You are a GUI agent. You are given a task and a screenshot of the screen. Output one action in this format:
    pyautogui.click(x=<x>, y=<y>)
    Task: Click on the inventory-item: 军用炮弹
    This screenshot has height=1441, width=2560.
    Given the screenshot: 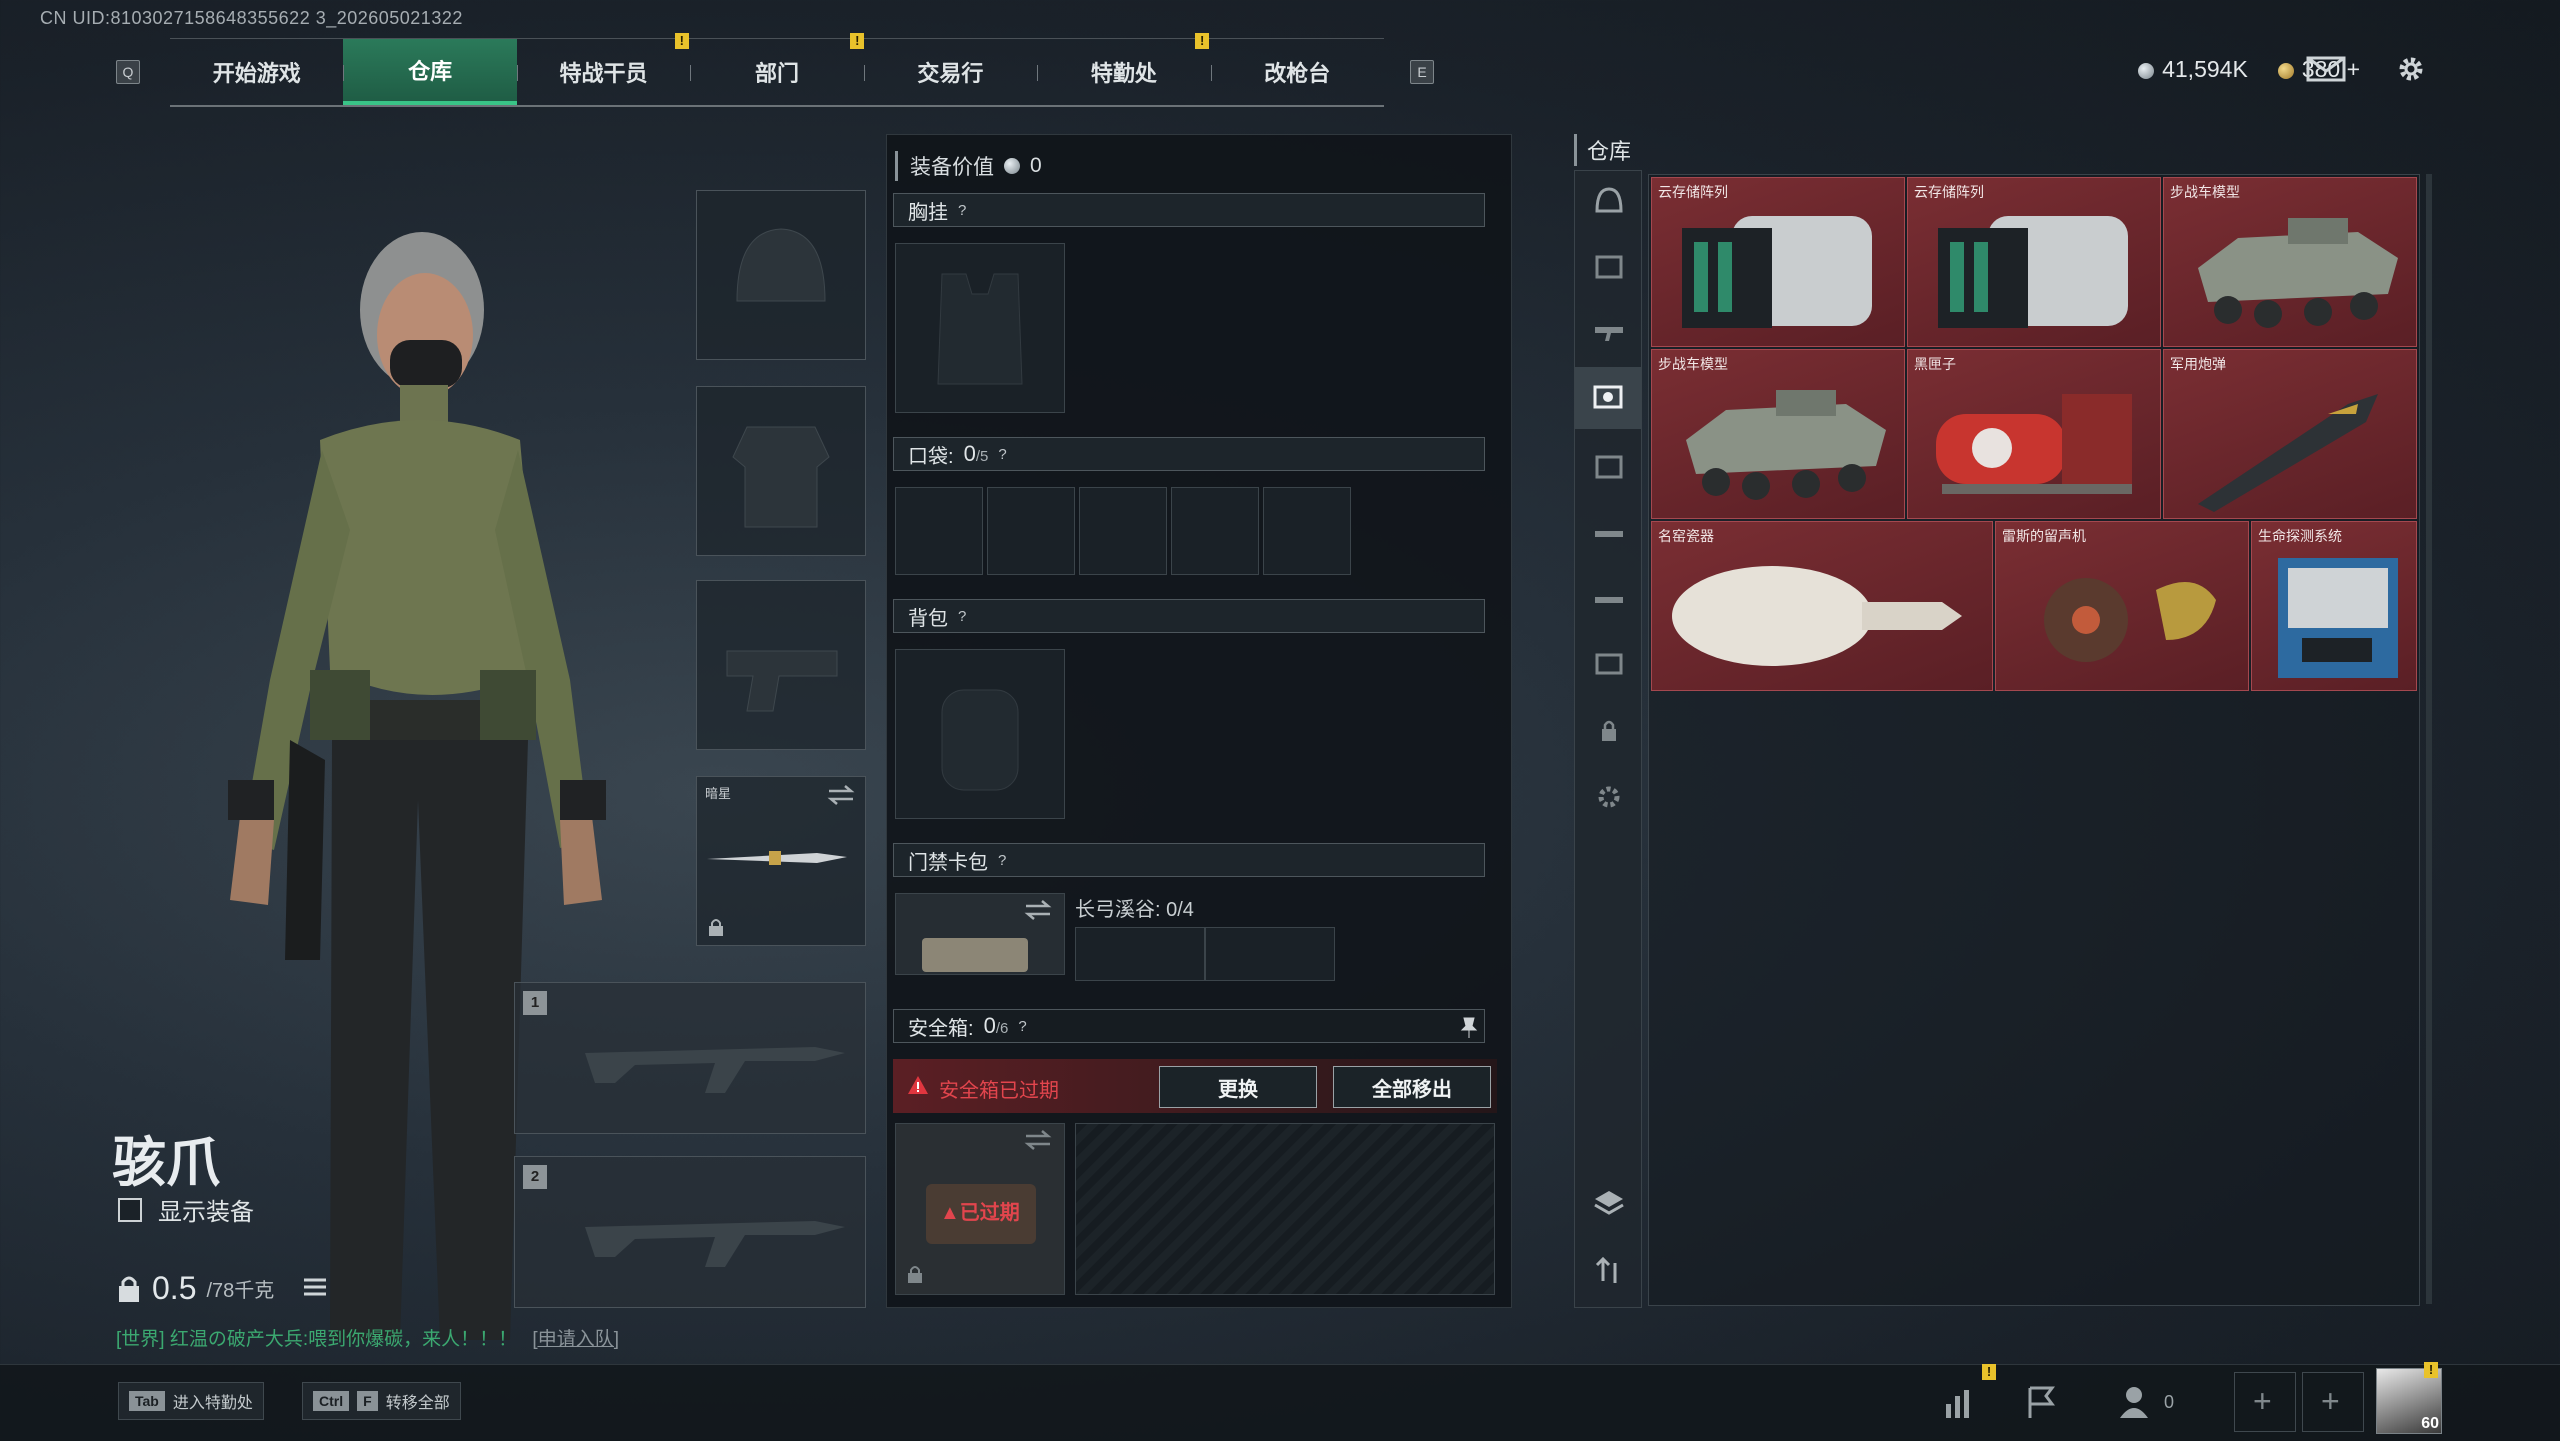 What is the action you would take?
    pyautogui.click(x=2290, y=434)
    